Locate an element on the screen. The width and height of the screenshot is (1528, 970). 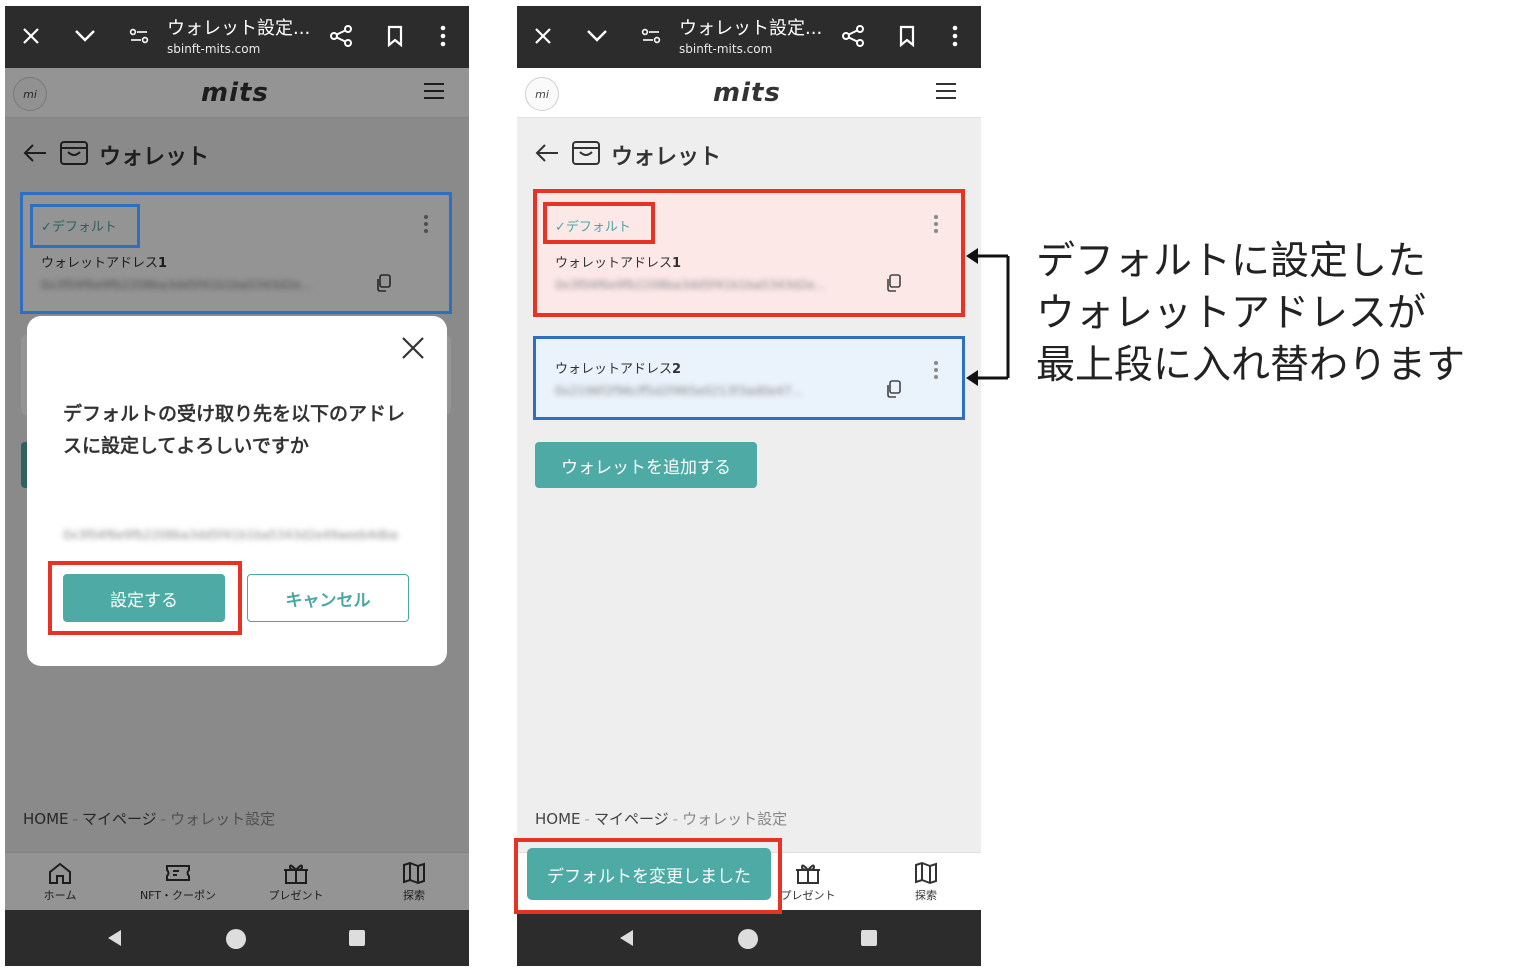
gift-icon is located at coordinates (808, 874).